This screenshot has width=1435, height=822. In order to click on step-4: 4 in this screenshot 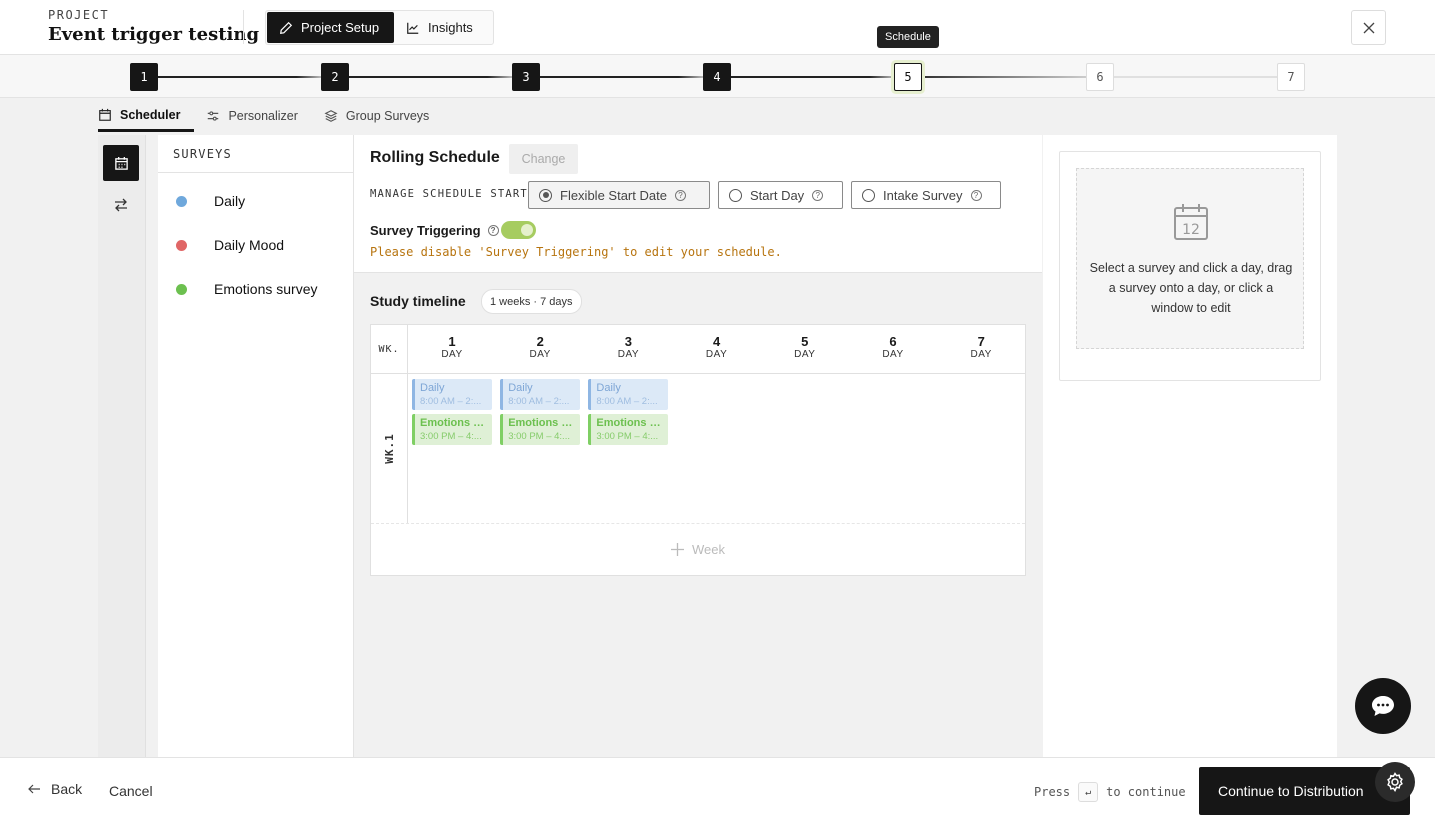, I will do `click(717, 77)`.